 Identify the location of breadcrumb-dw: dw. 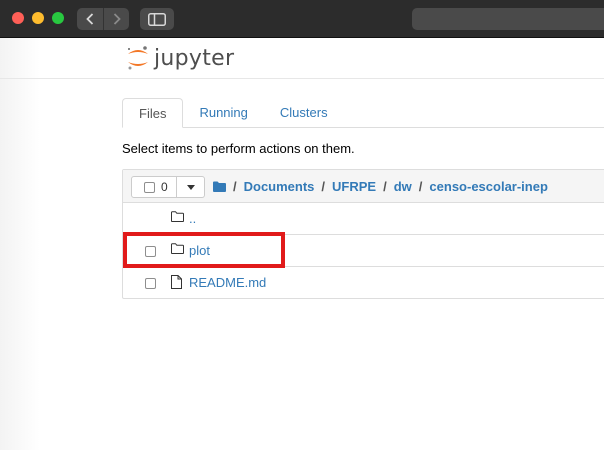
(403, 186).